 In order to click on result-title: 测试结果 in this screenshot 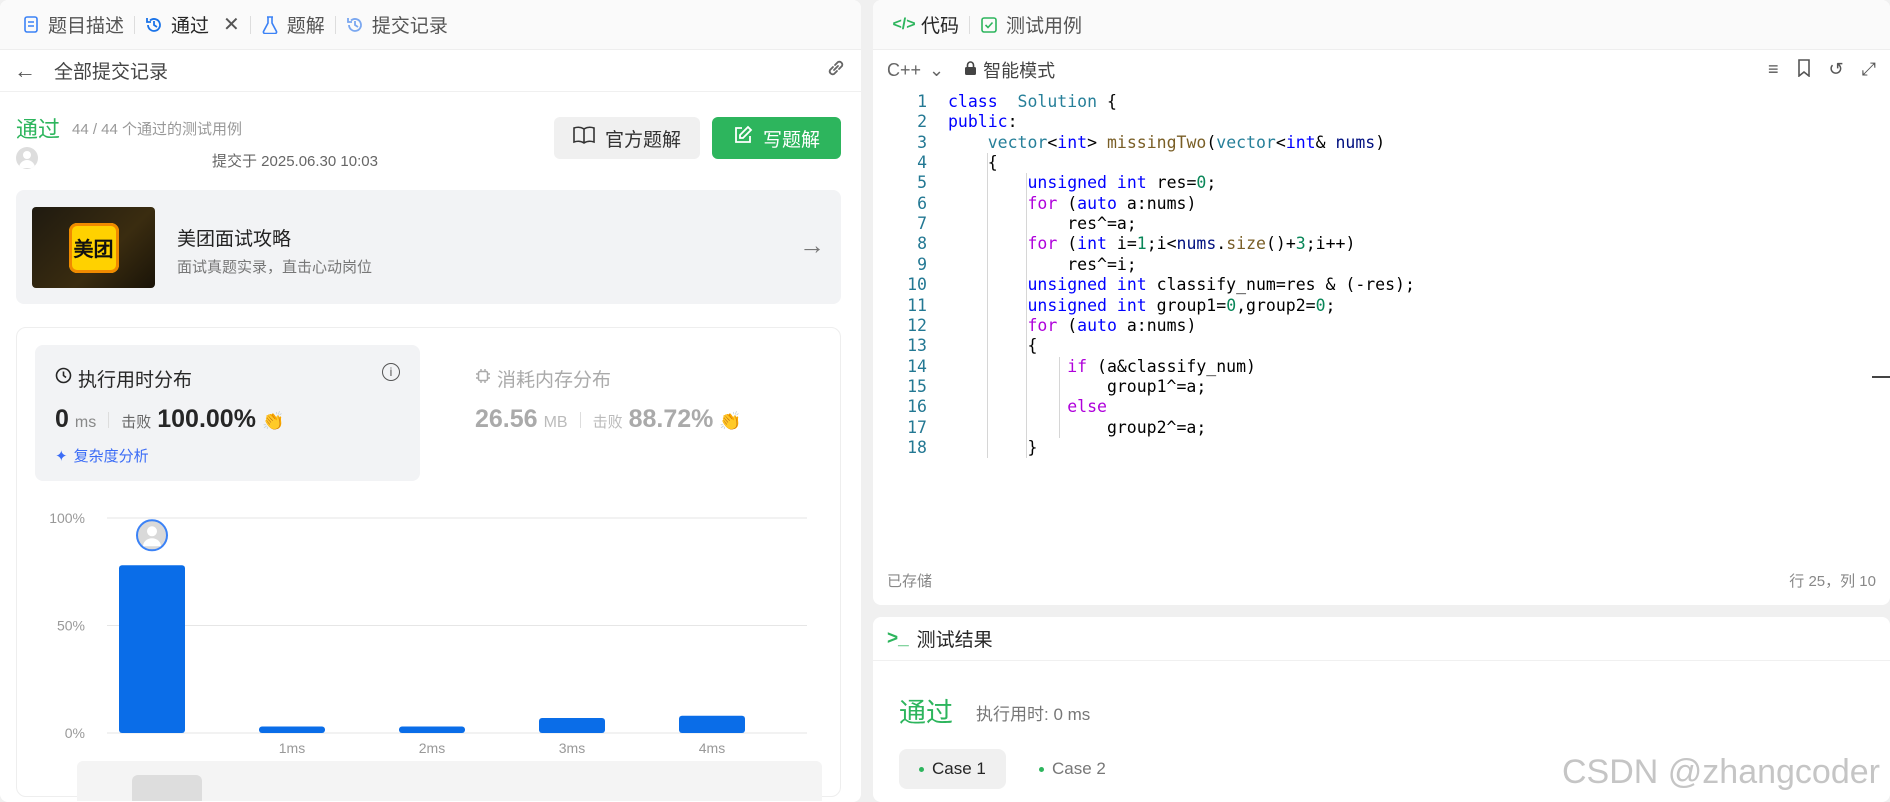, I will do `click(954, 640)`.